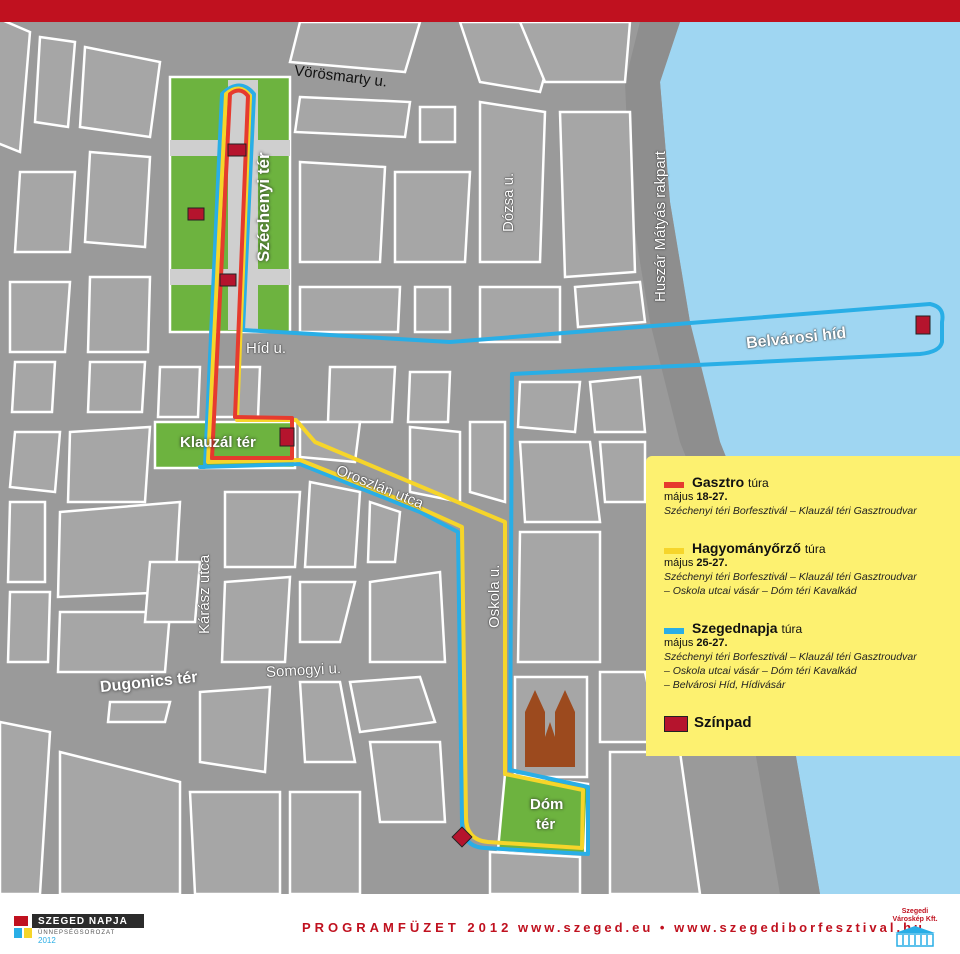 The image size is (960, 954). Describe the element at coordinates (547, 804) in the screenshot. I see `square-dom-line1: Dóm` at that location.